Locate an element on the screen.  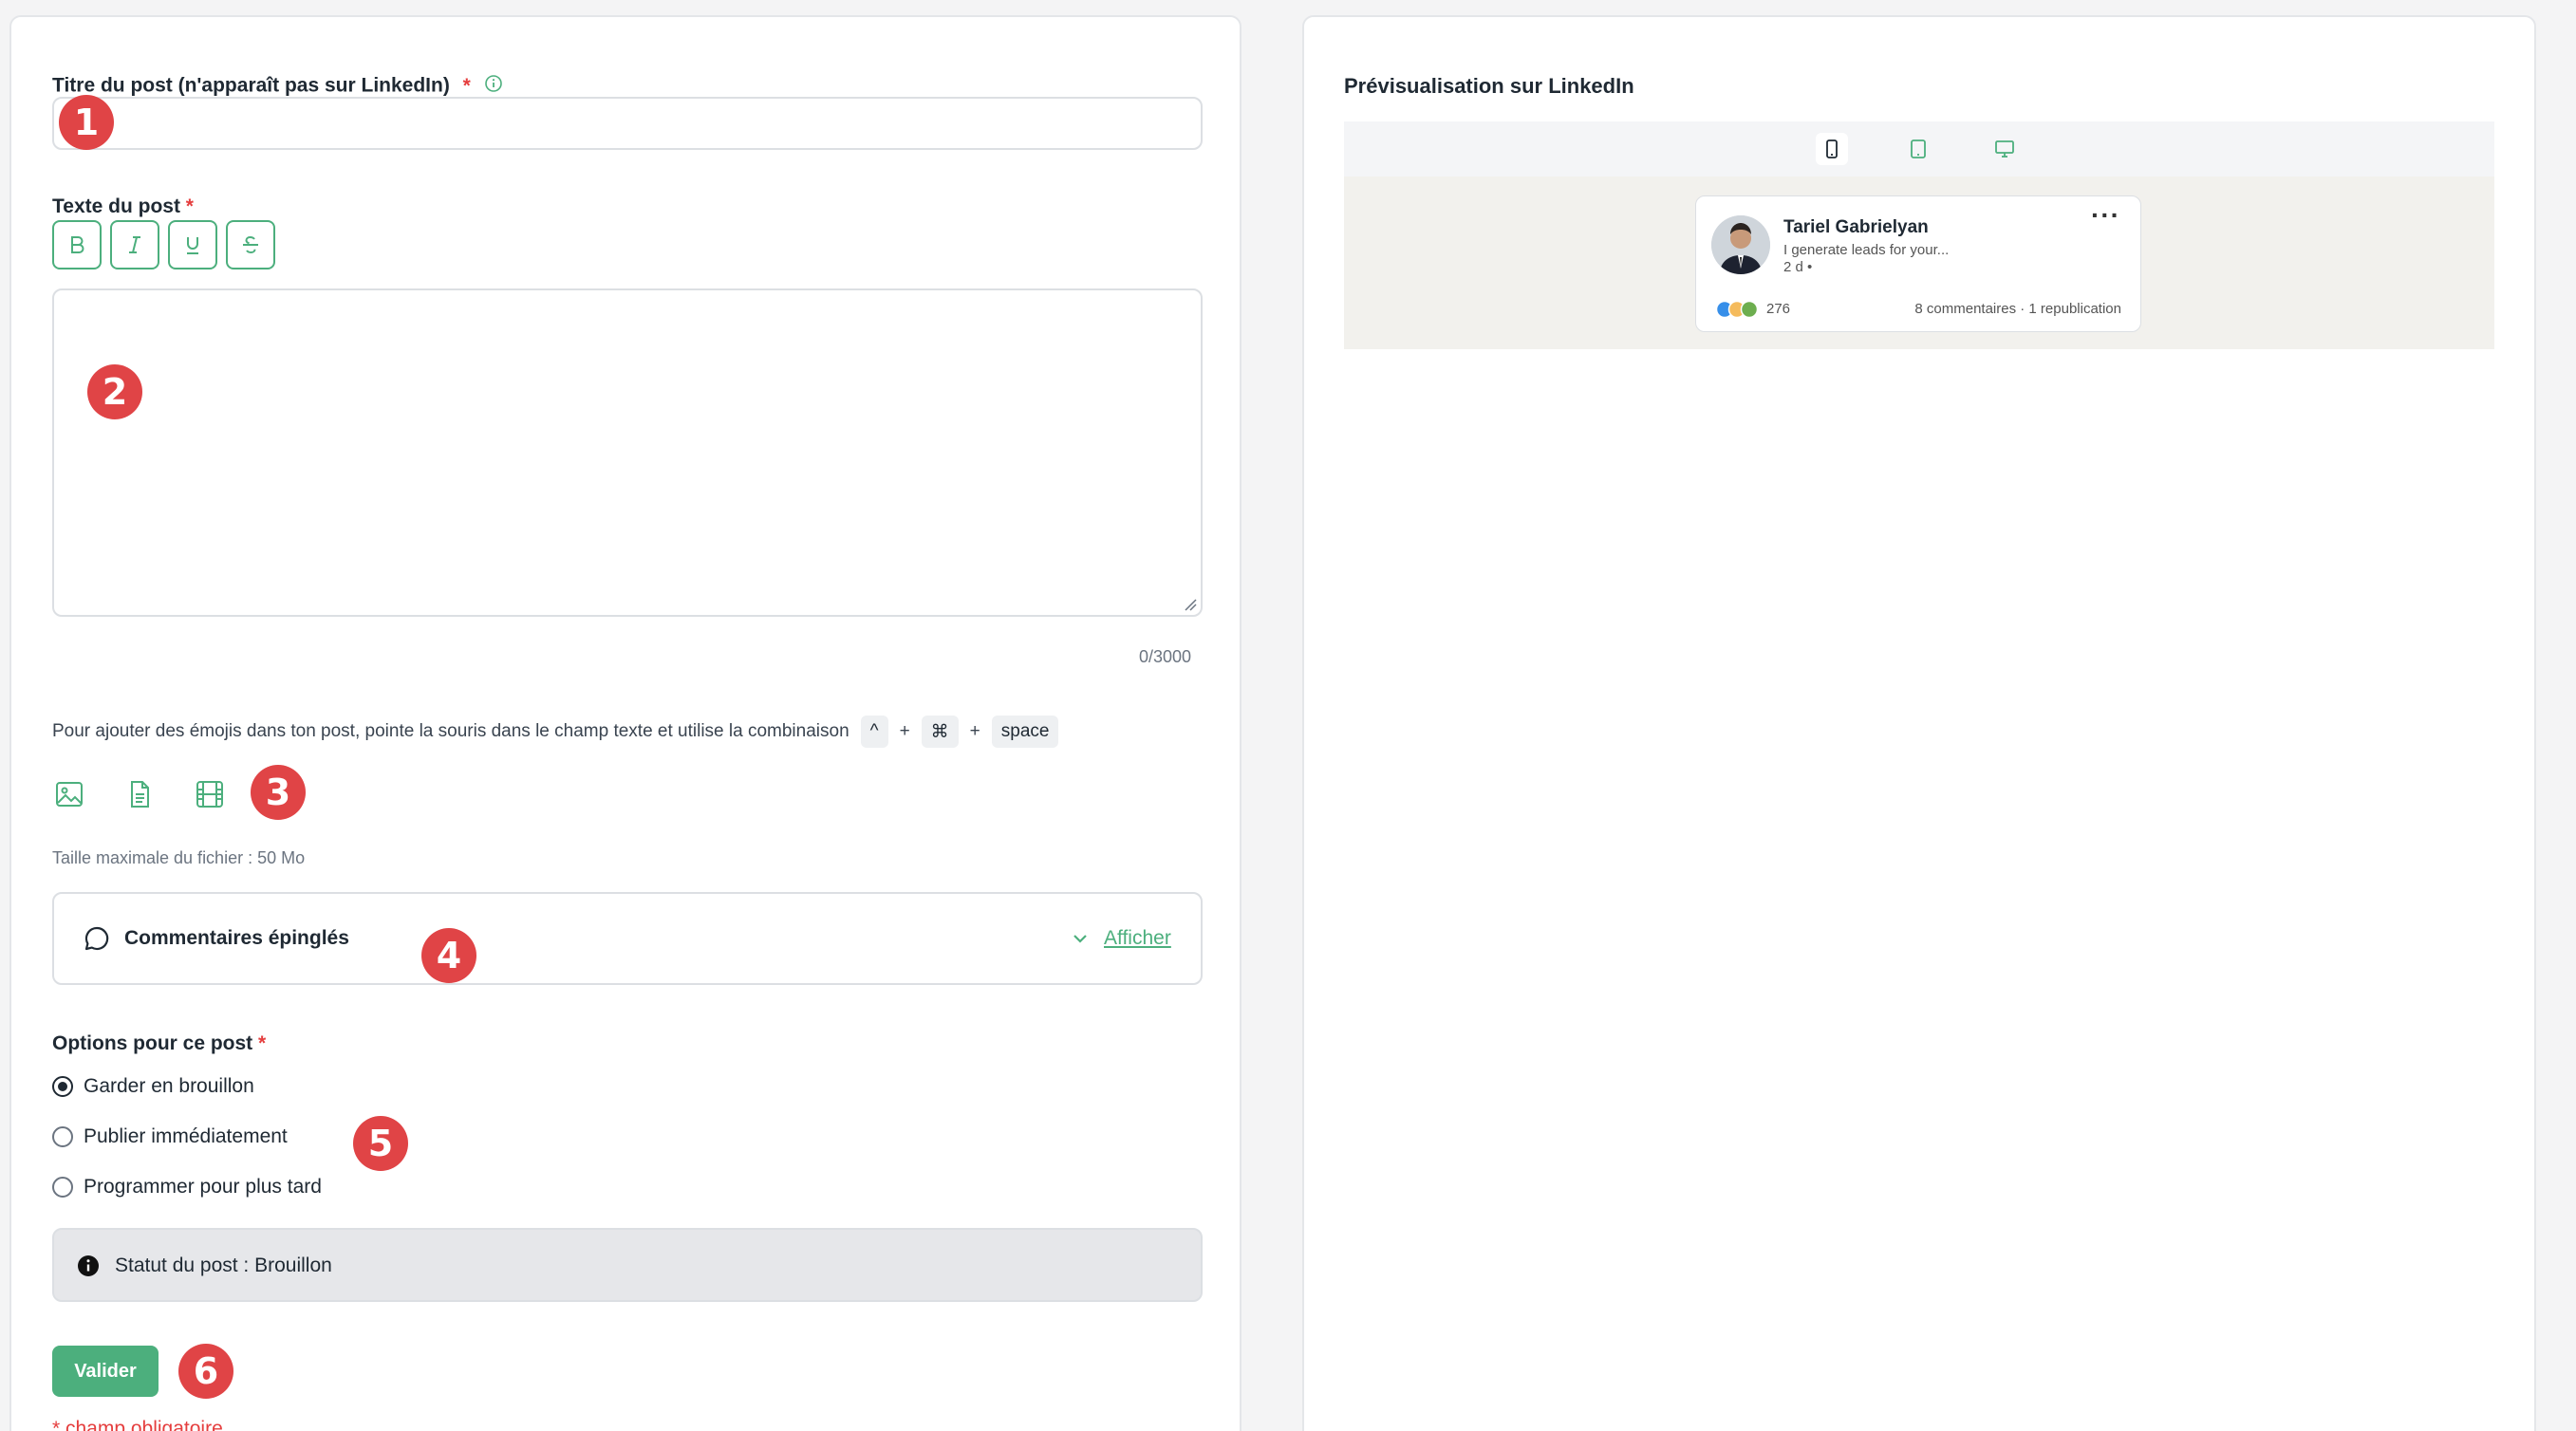
post-status-box: Statut du post : Brouillon is located at coordinates (627, 1265).